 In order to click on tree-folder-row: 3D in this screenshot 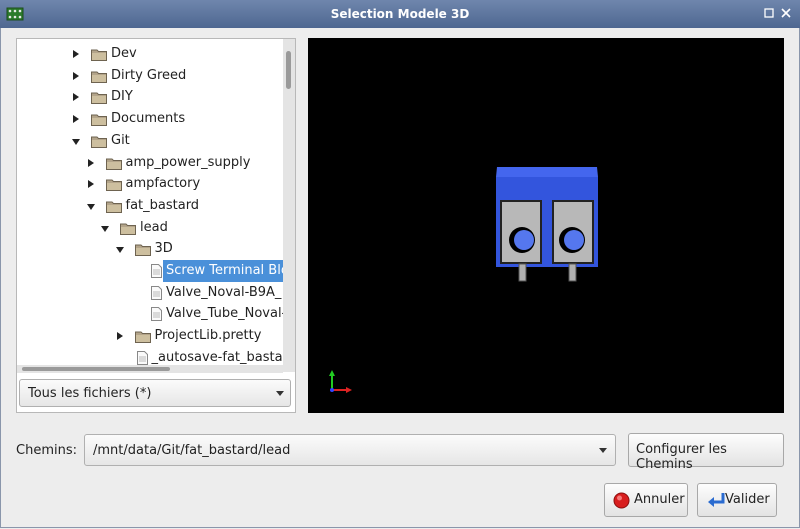, I will do `click(150, 249)`.